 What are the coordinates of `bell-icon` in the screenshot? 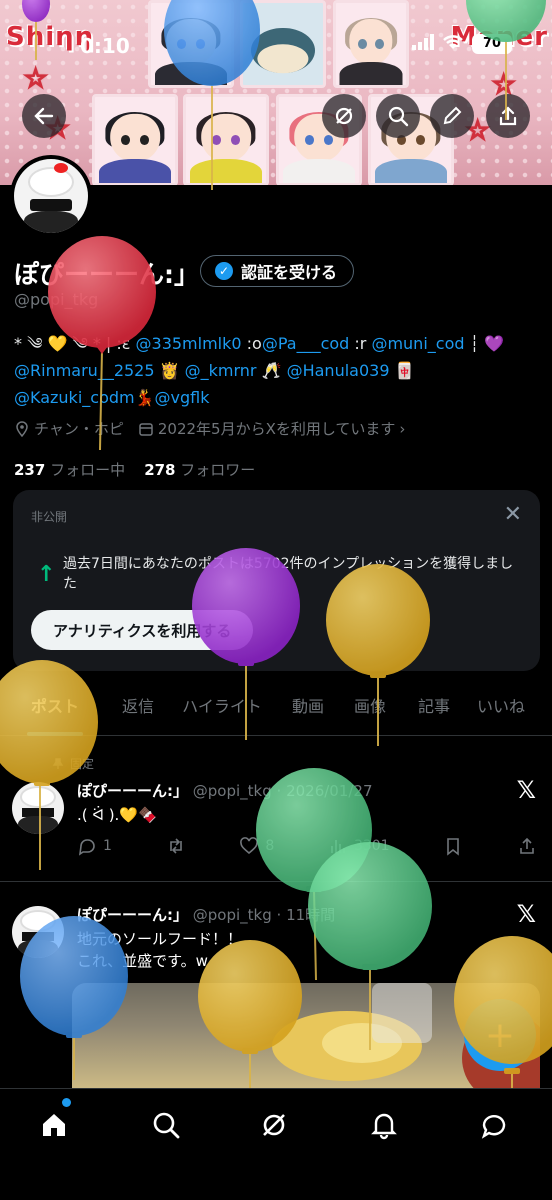 It's located at (384, 1126).